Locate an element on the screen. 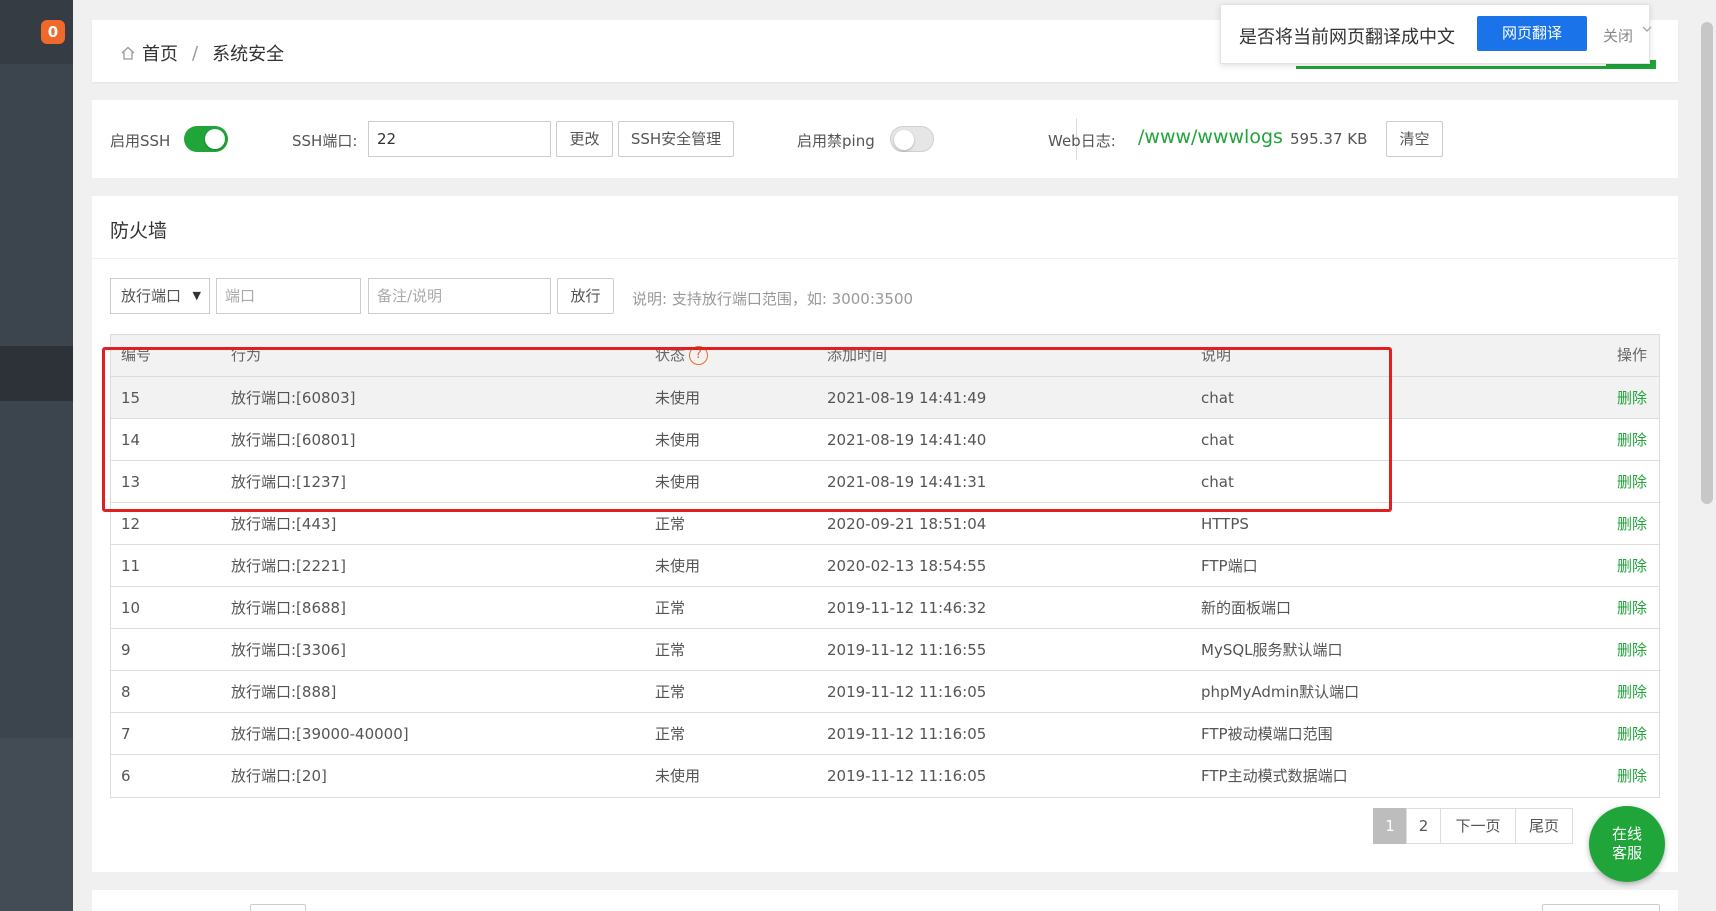  cell-time: 2019-11-12 11:46:32 is located at coordinates (907, 608).